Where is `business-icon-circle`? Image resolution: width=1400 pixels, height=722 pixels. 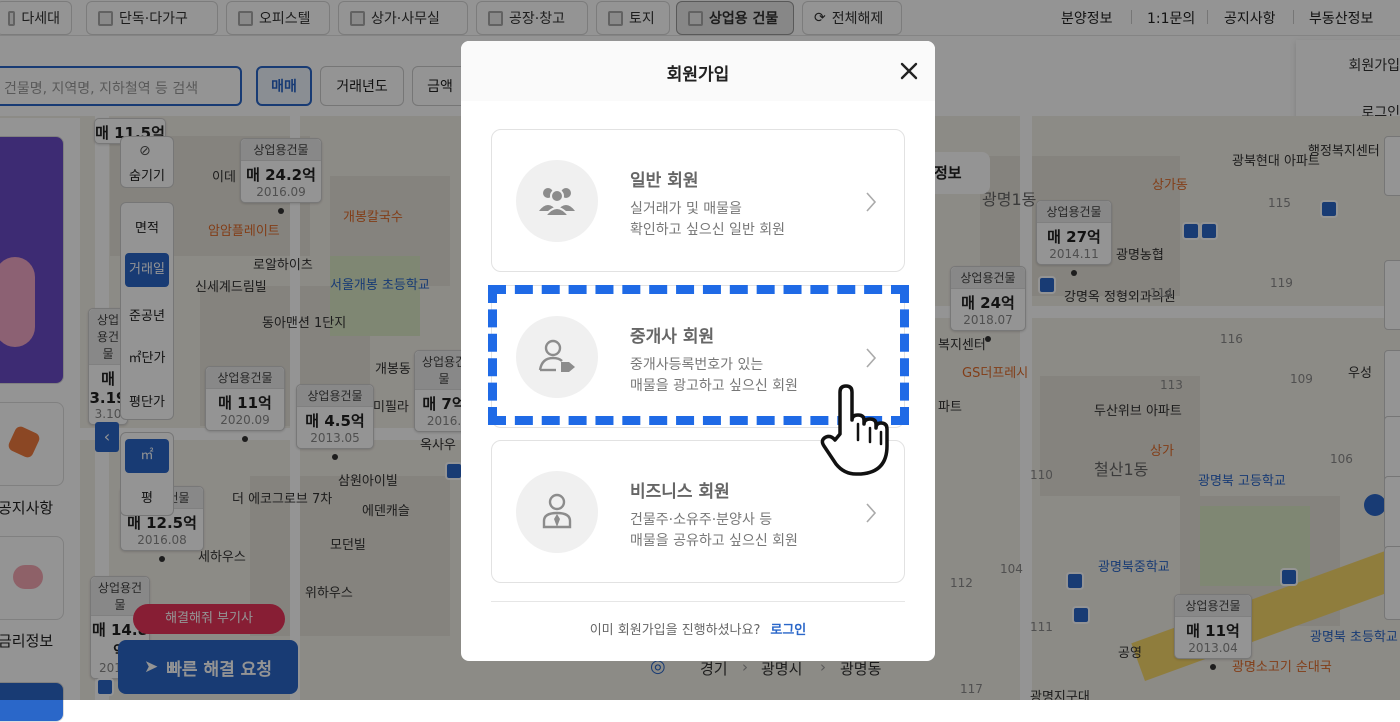 business-icon-circle is located at coordinates (557, 512).